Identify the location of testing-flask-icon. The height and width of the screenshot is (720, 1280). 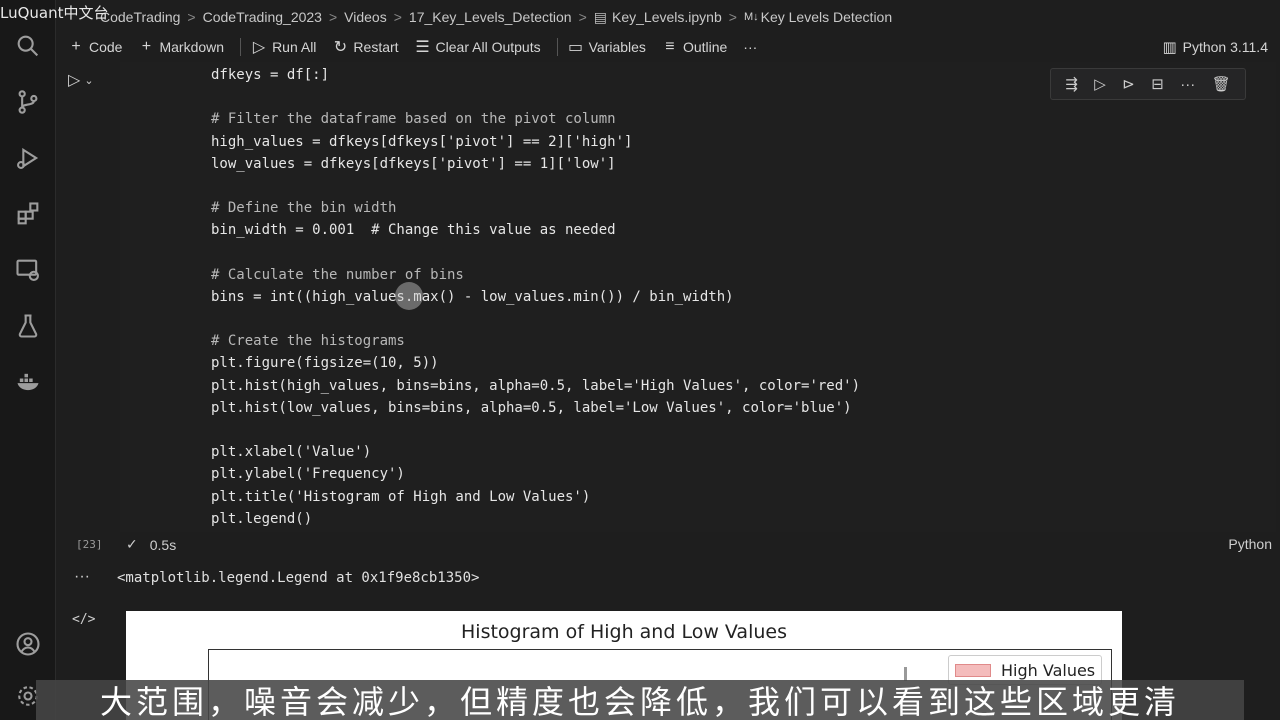
(28, 326).